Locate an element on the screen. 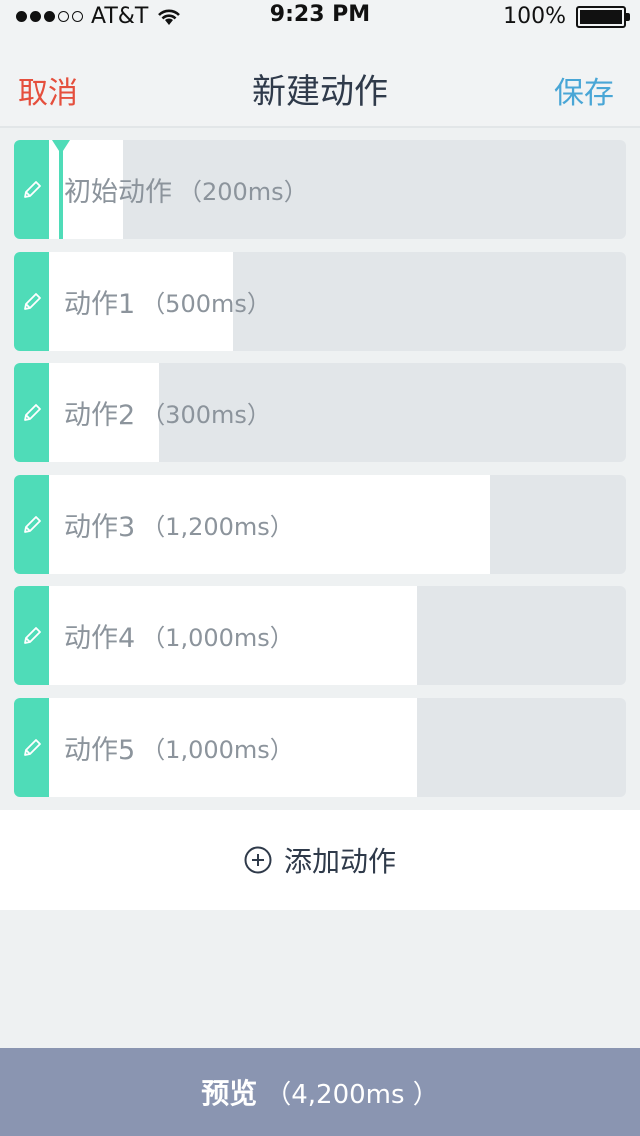  action-name: 动作5 is located at coordinates (100, 750).